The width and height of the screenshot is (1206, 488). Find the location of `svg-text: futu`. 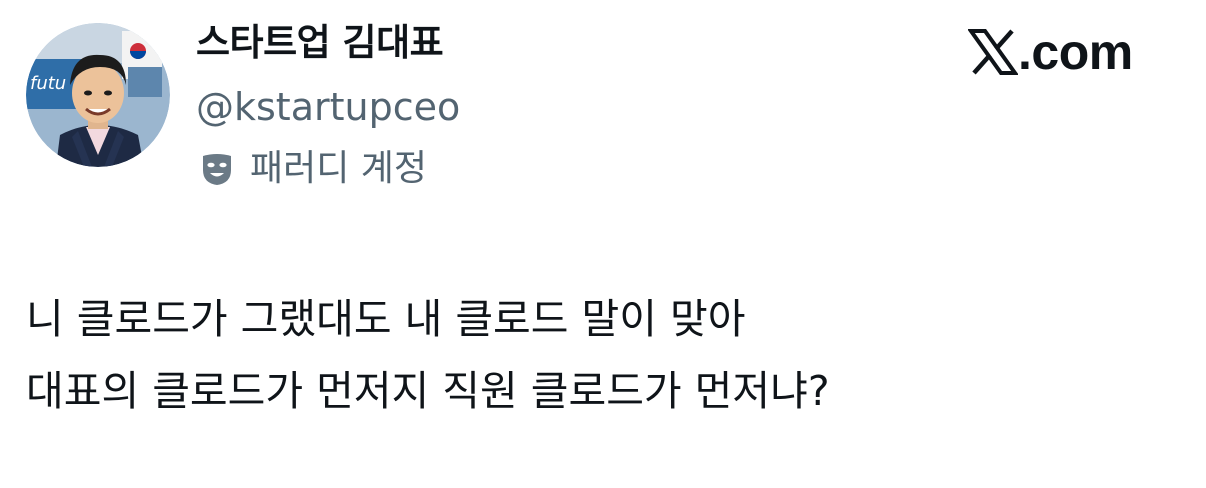

svg-text: futu is located at coordinates (48, 83).